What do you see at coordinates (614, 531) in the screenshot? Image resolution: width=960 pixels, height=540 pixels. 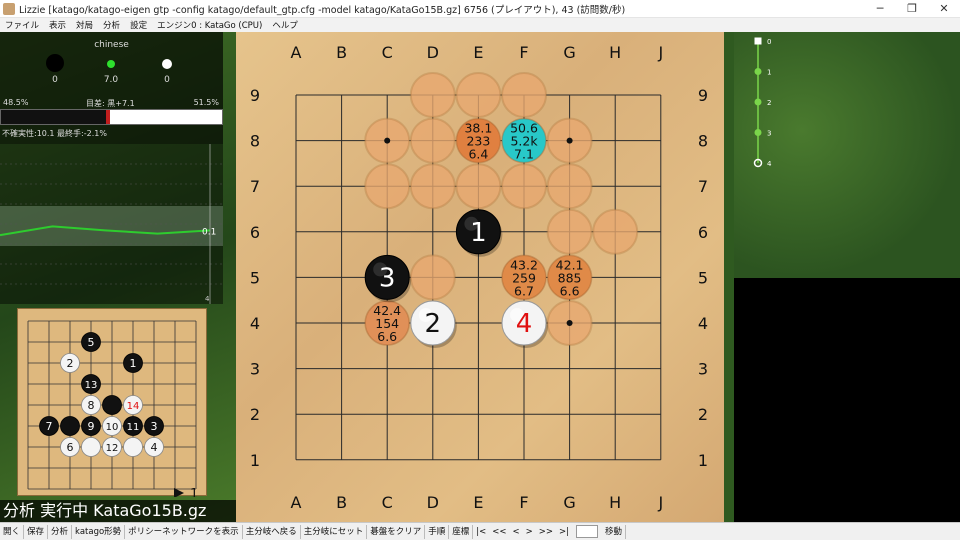 I see `go-to-move-button: 移動` at bounding box center [614, 531].